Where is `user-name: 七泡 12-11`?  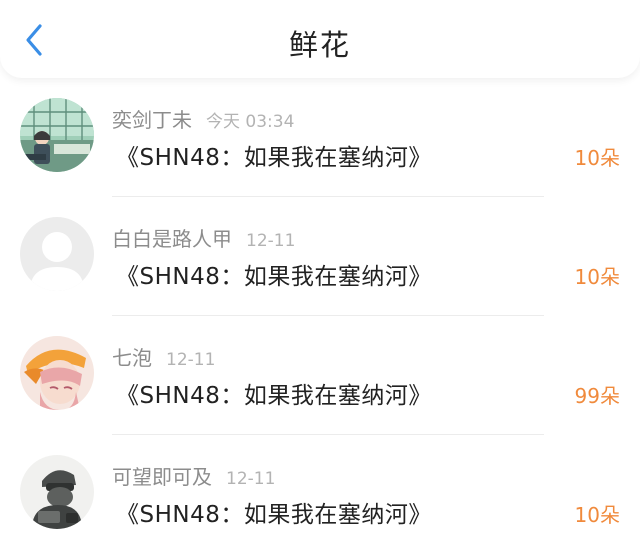 user-name: 七泡 12-11 is located at coordinates (163, 356).